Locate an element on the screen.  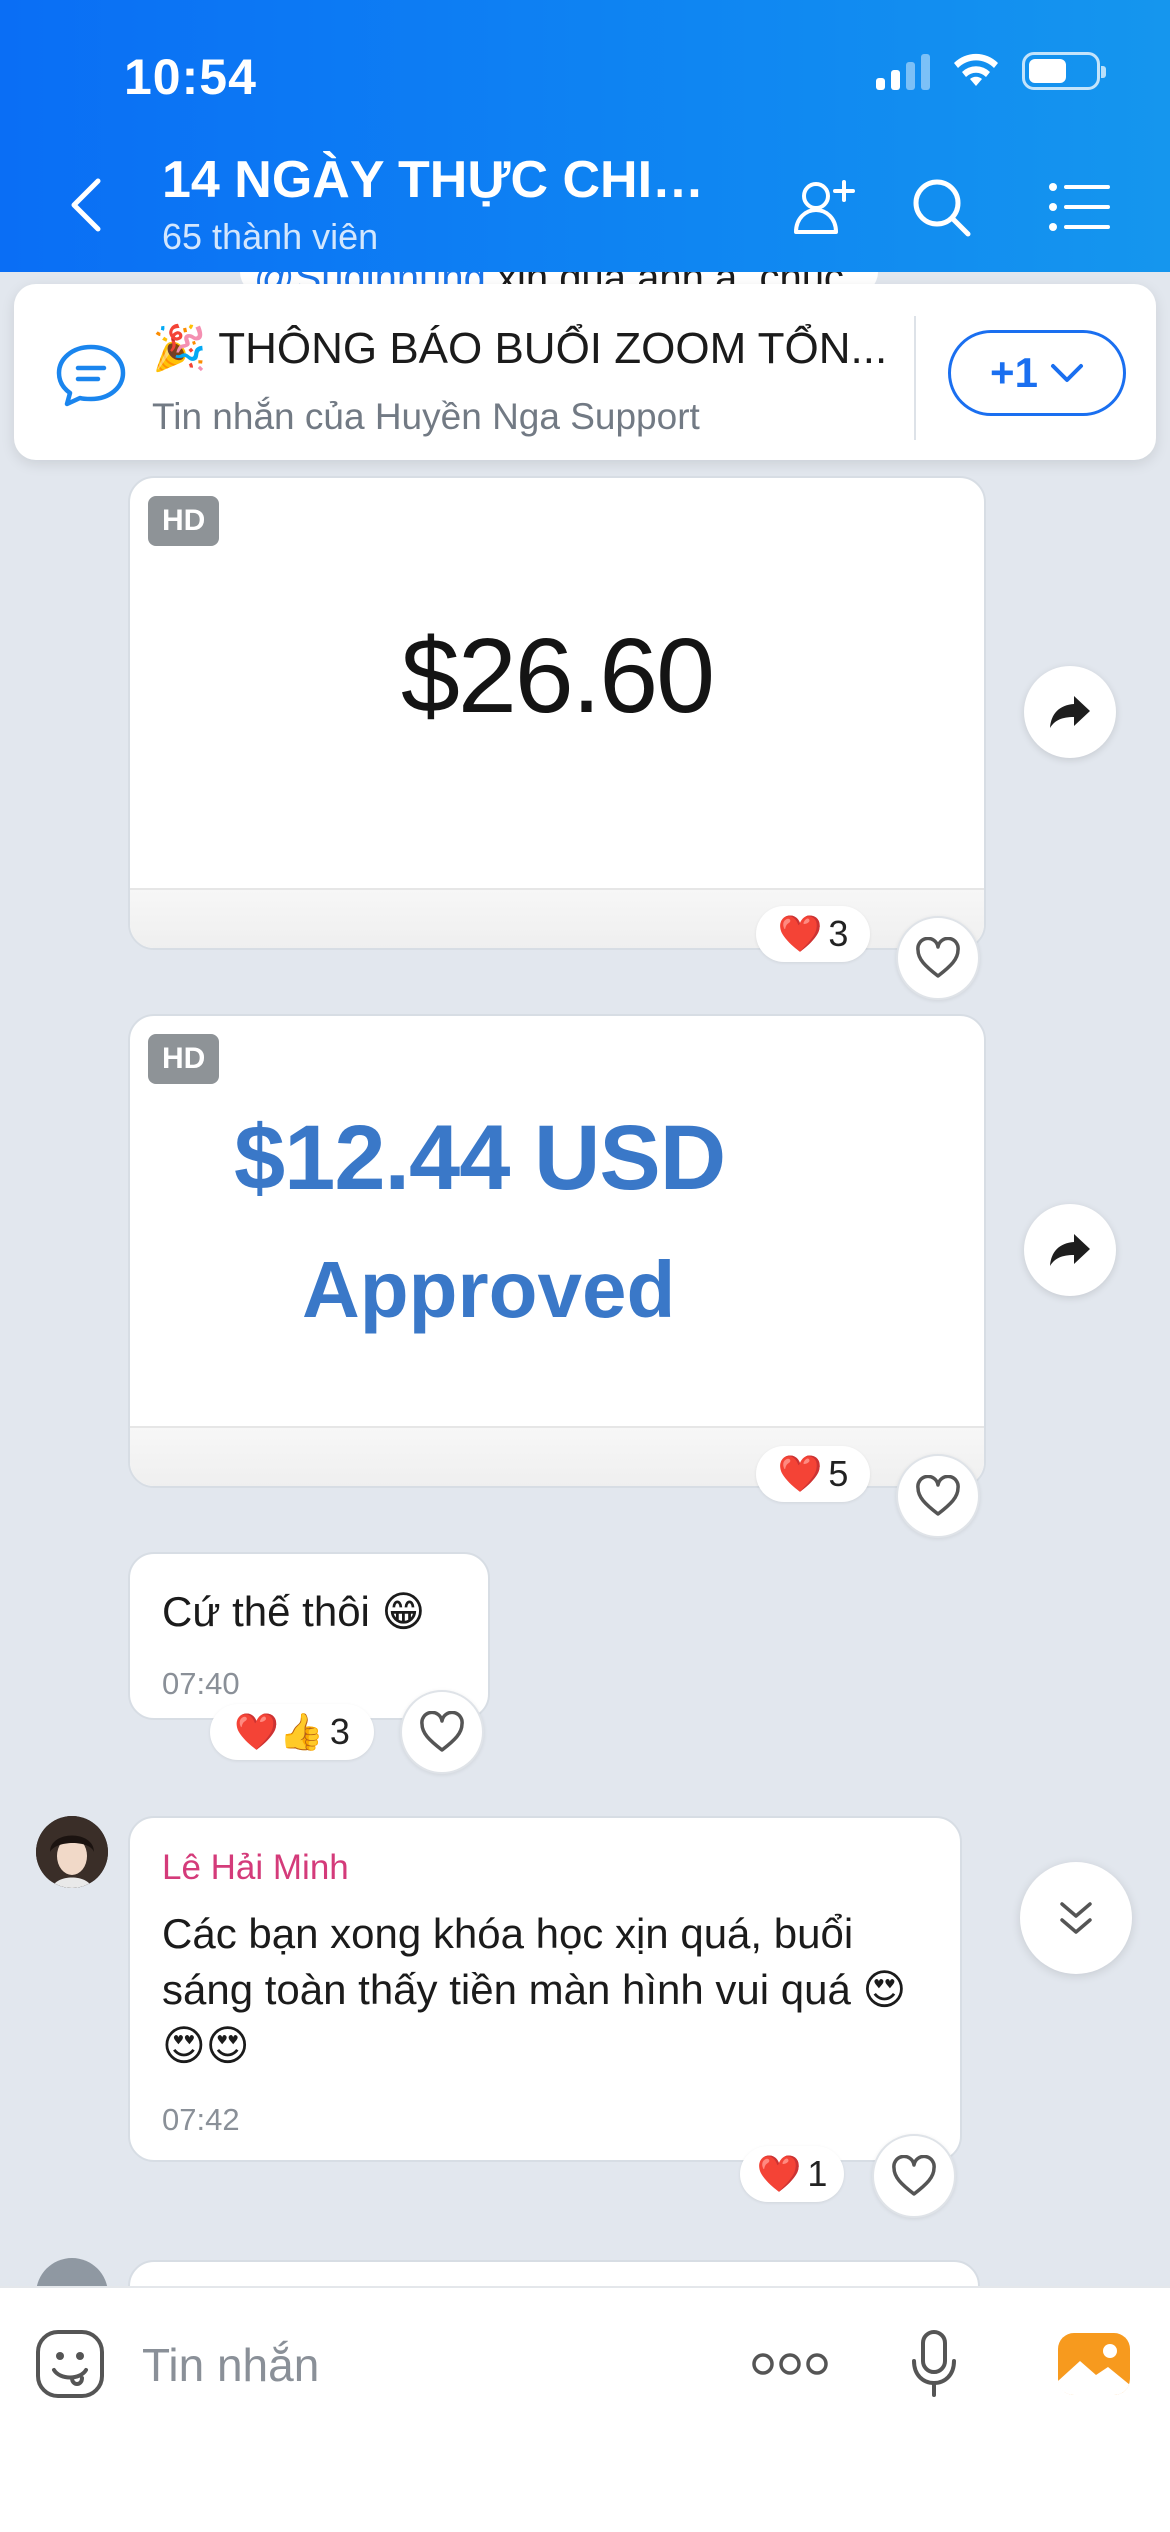
divider is located at coordinates (915, 378).